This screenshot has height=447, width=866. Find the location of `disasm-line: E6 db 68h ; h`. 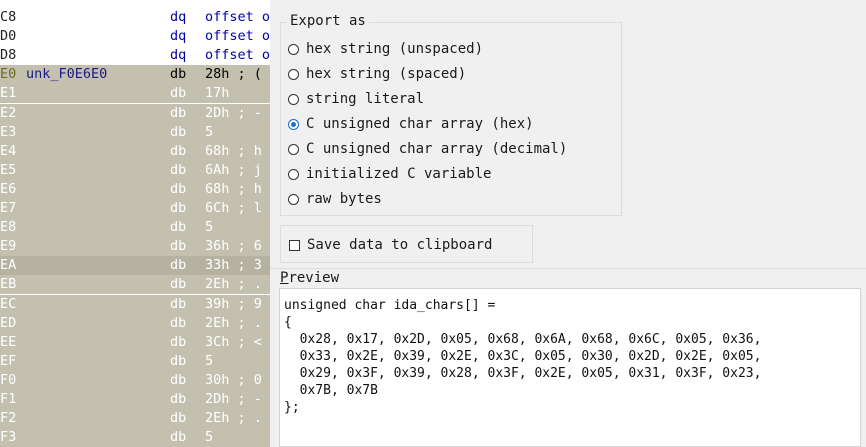

disasm-line: E6 db 68h ; h is located at coordinates (140, 189).